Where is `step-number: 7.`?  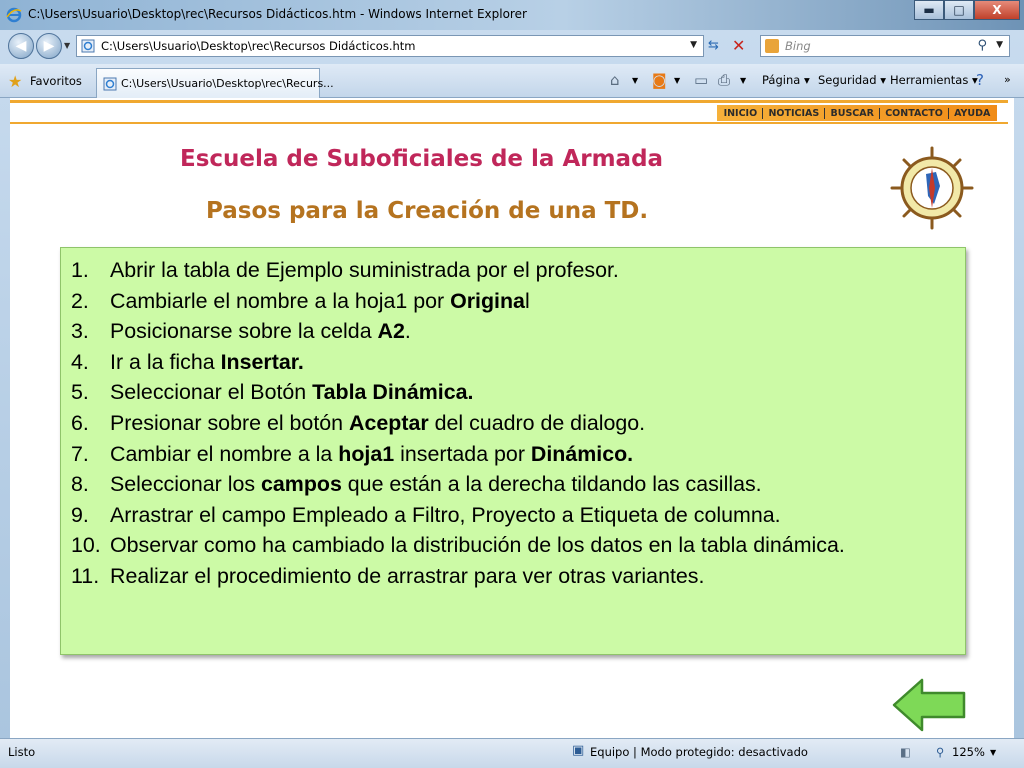
step-number: 7. is located at coordinates (80, 453).